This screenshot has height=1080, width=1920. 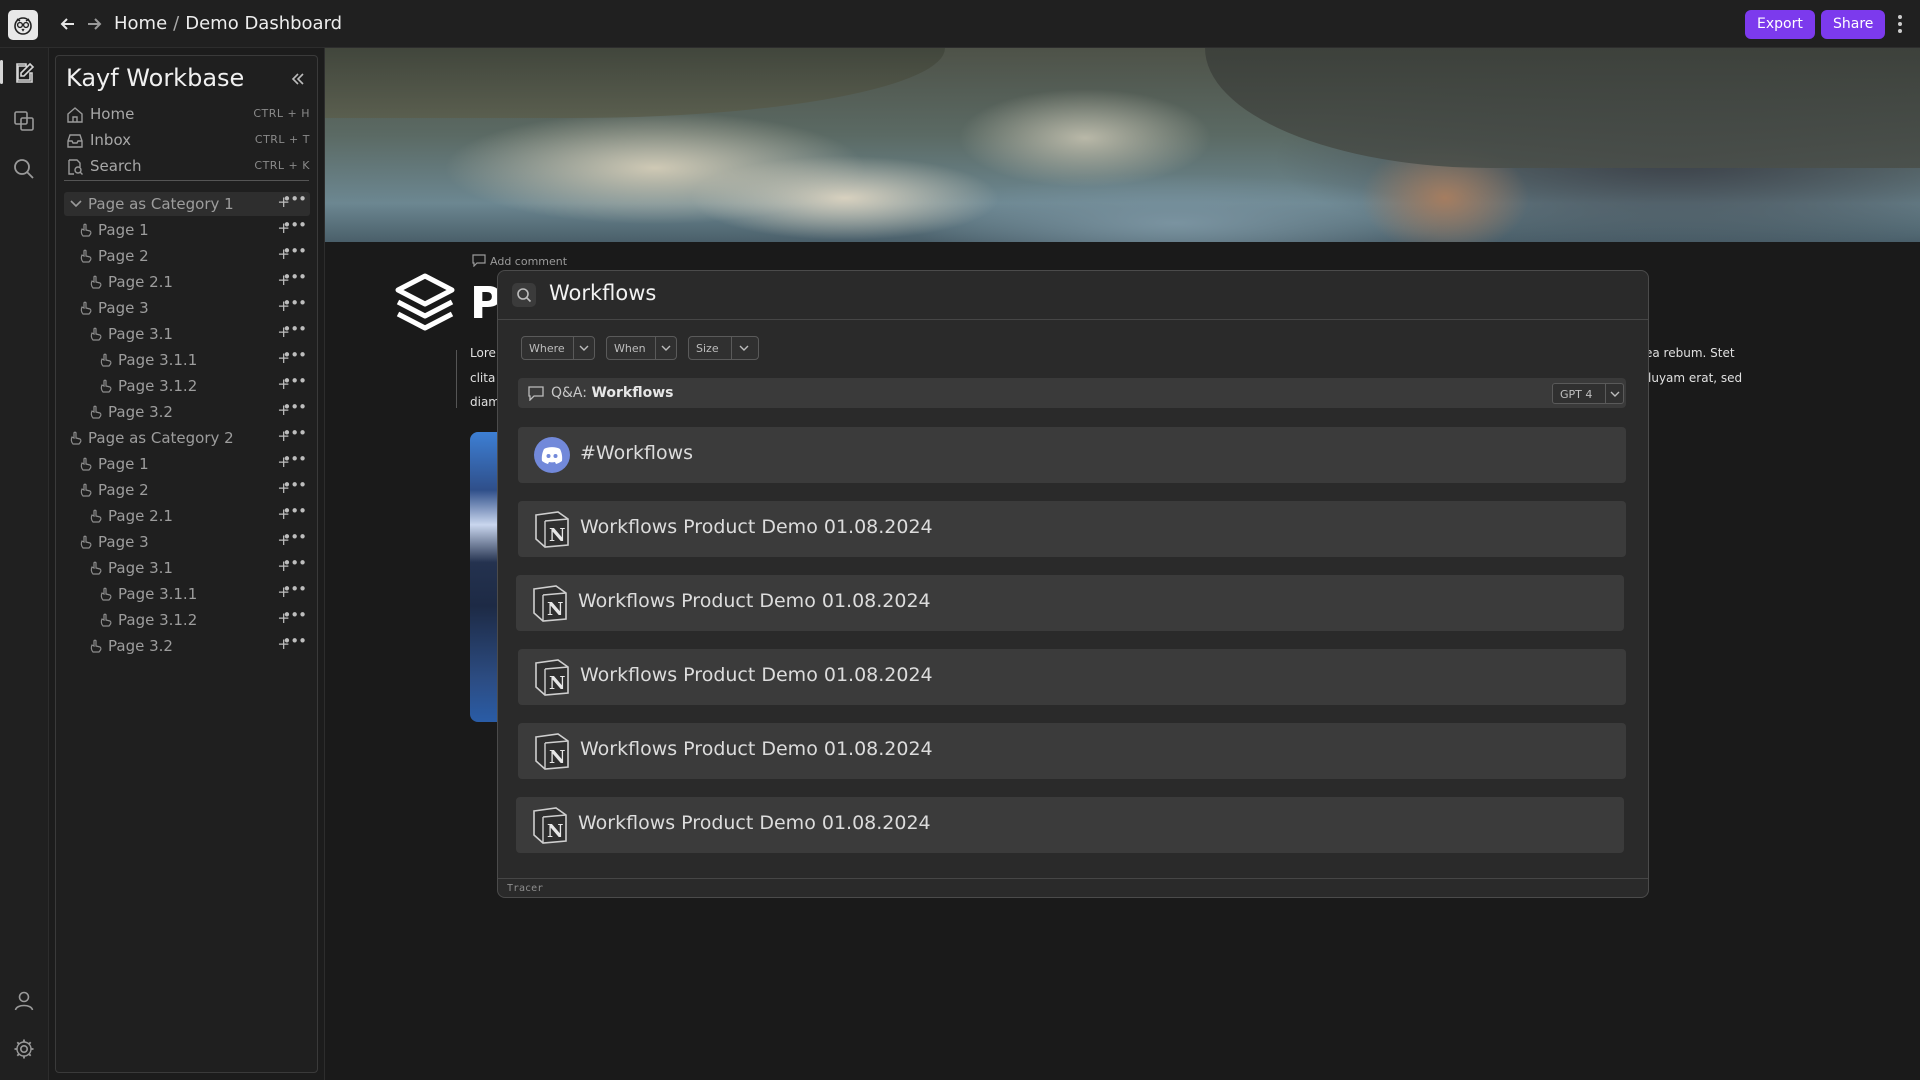 I want to click on workspace-title: Kayf Workbase, so click(x=155, y=78).